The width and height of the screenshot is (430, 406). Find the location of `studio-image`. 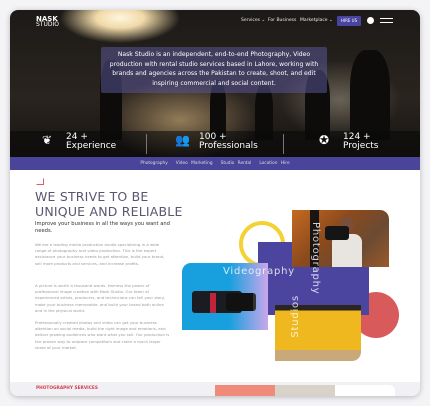

studio-image is located at coordinates (318, 333).